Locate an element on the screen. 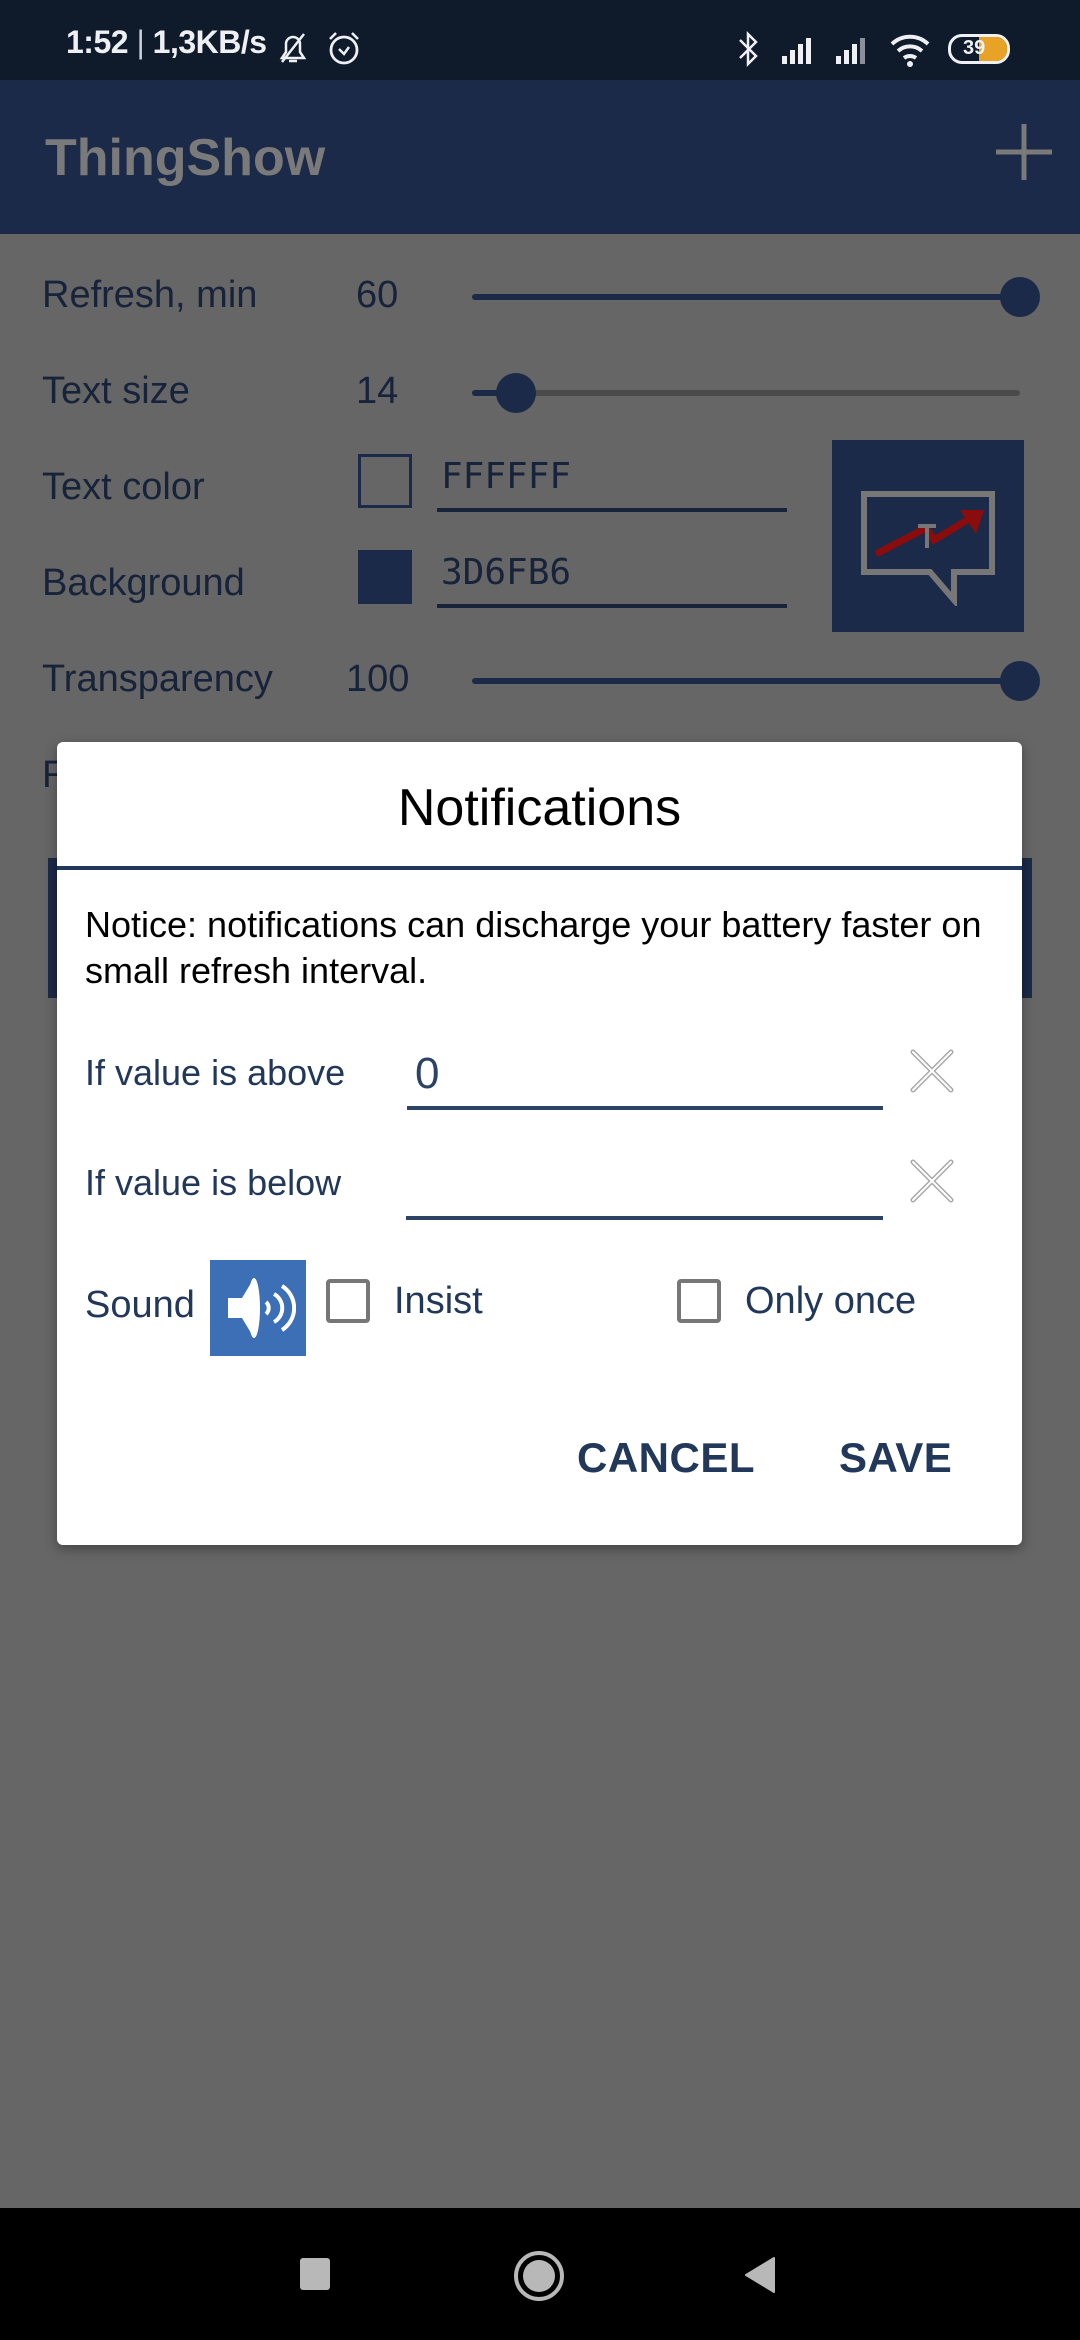 The height and width of the screenshot is (2340, 1080). battery-level: 39 is located at coordinates (974, 48).